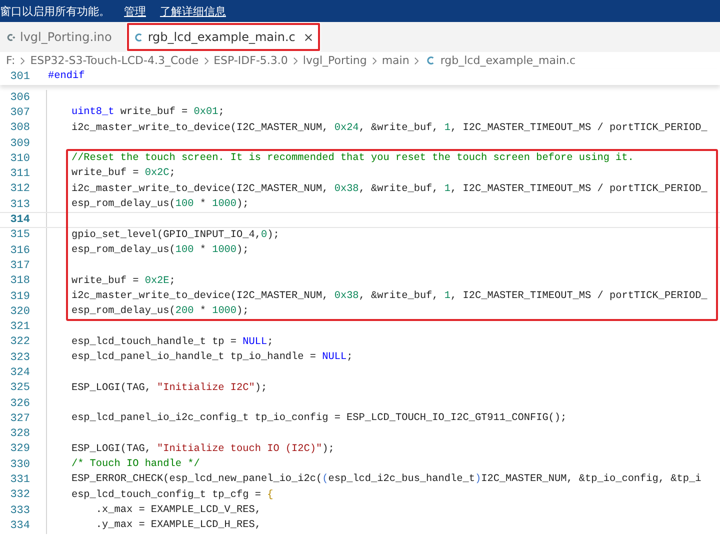 The height and width of the screenshot is (537, 720). Describe the element at coordinates (123, 281) in the screenshot. I see `code-line: write_buf = 0x2E;` at that location.